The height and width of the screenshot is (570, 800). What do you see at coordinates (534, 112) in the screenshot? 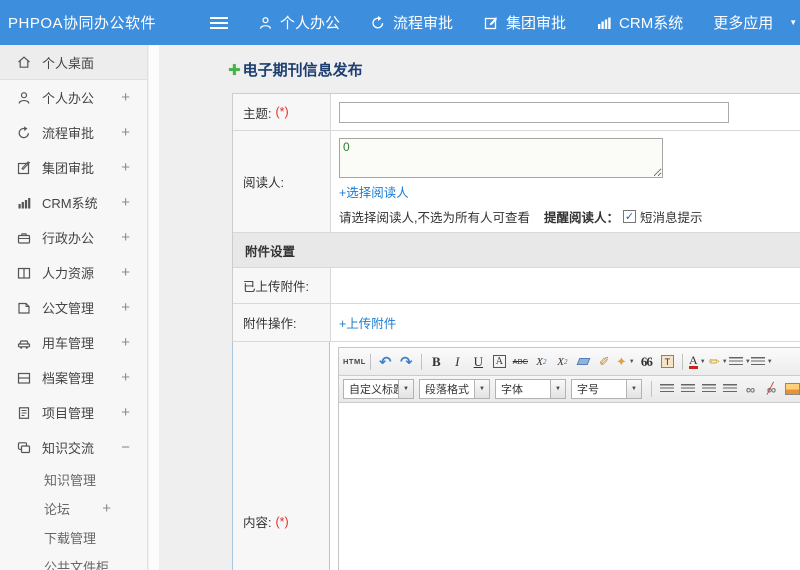
I see `subject-input` at bounding box center [534, 112].